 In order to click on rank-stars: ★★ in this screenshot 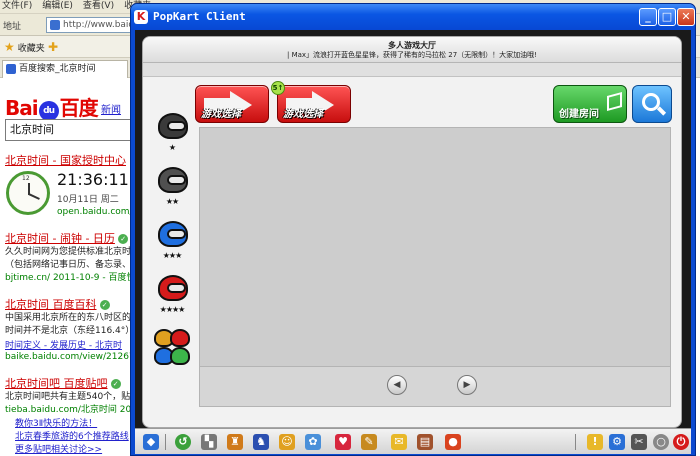, I will do `click(172, 201)`.